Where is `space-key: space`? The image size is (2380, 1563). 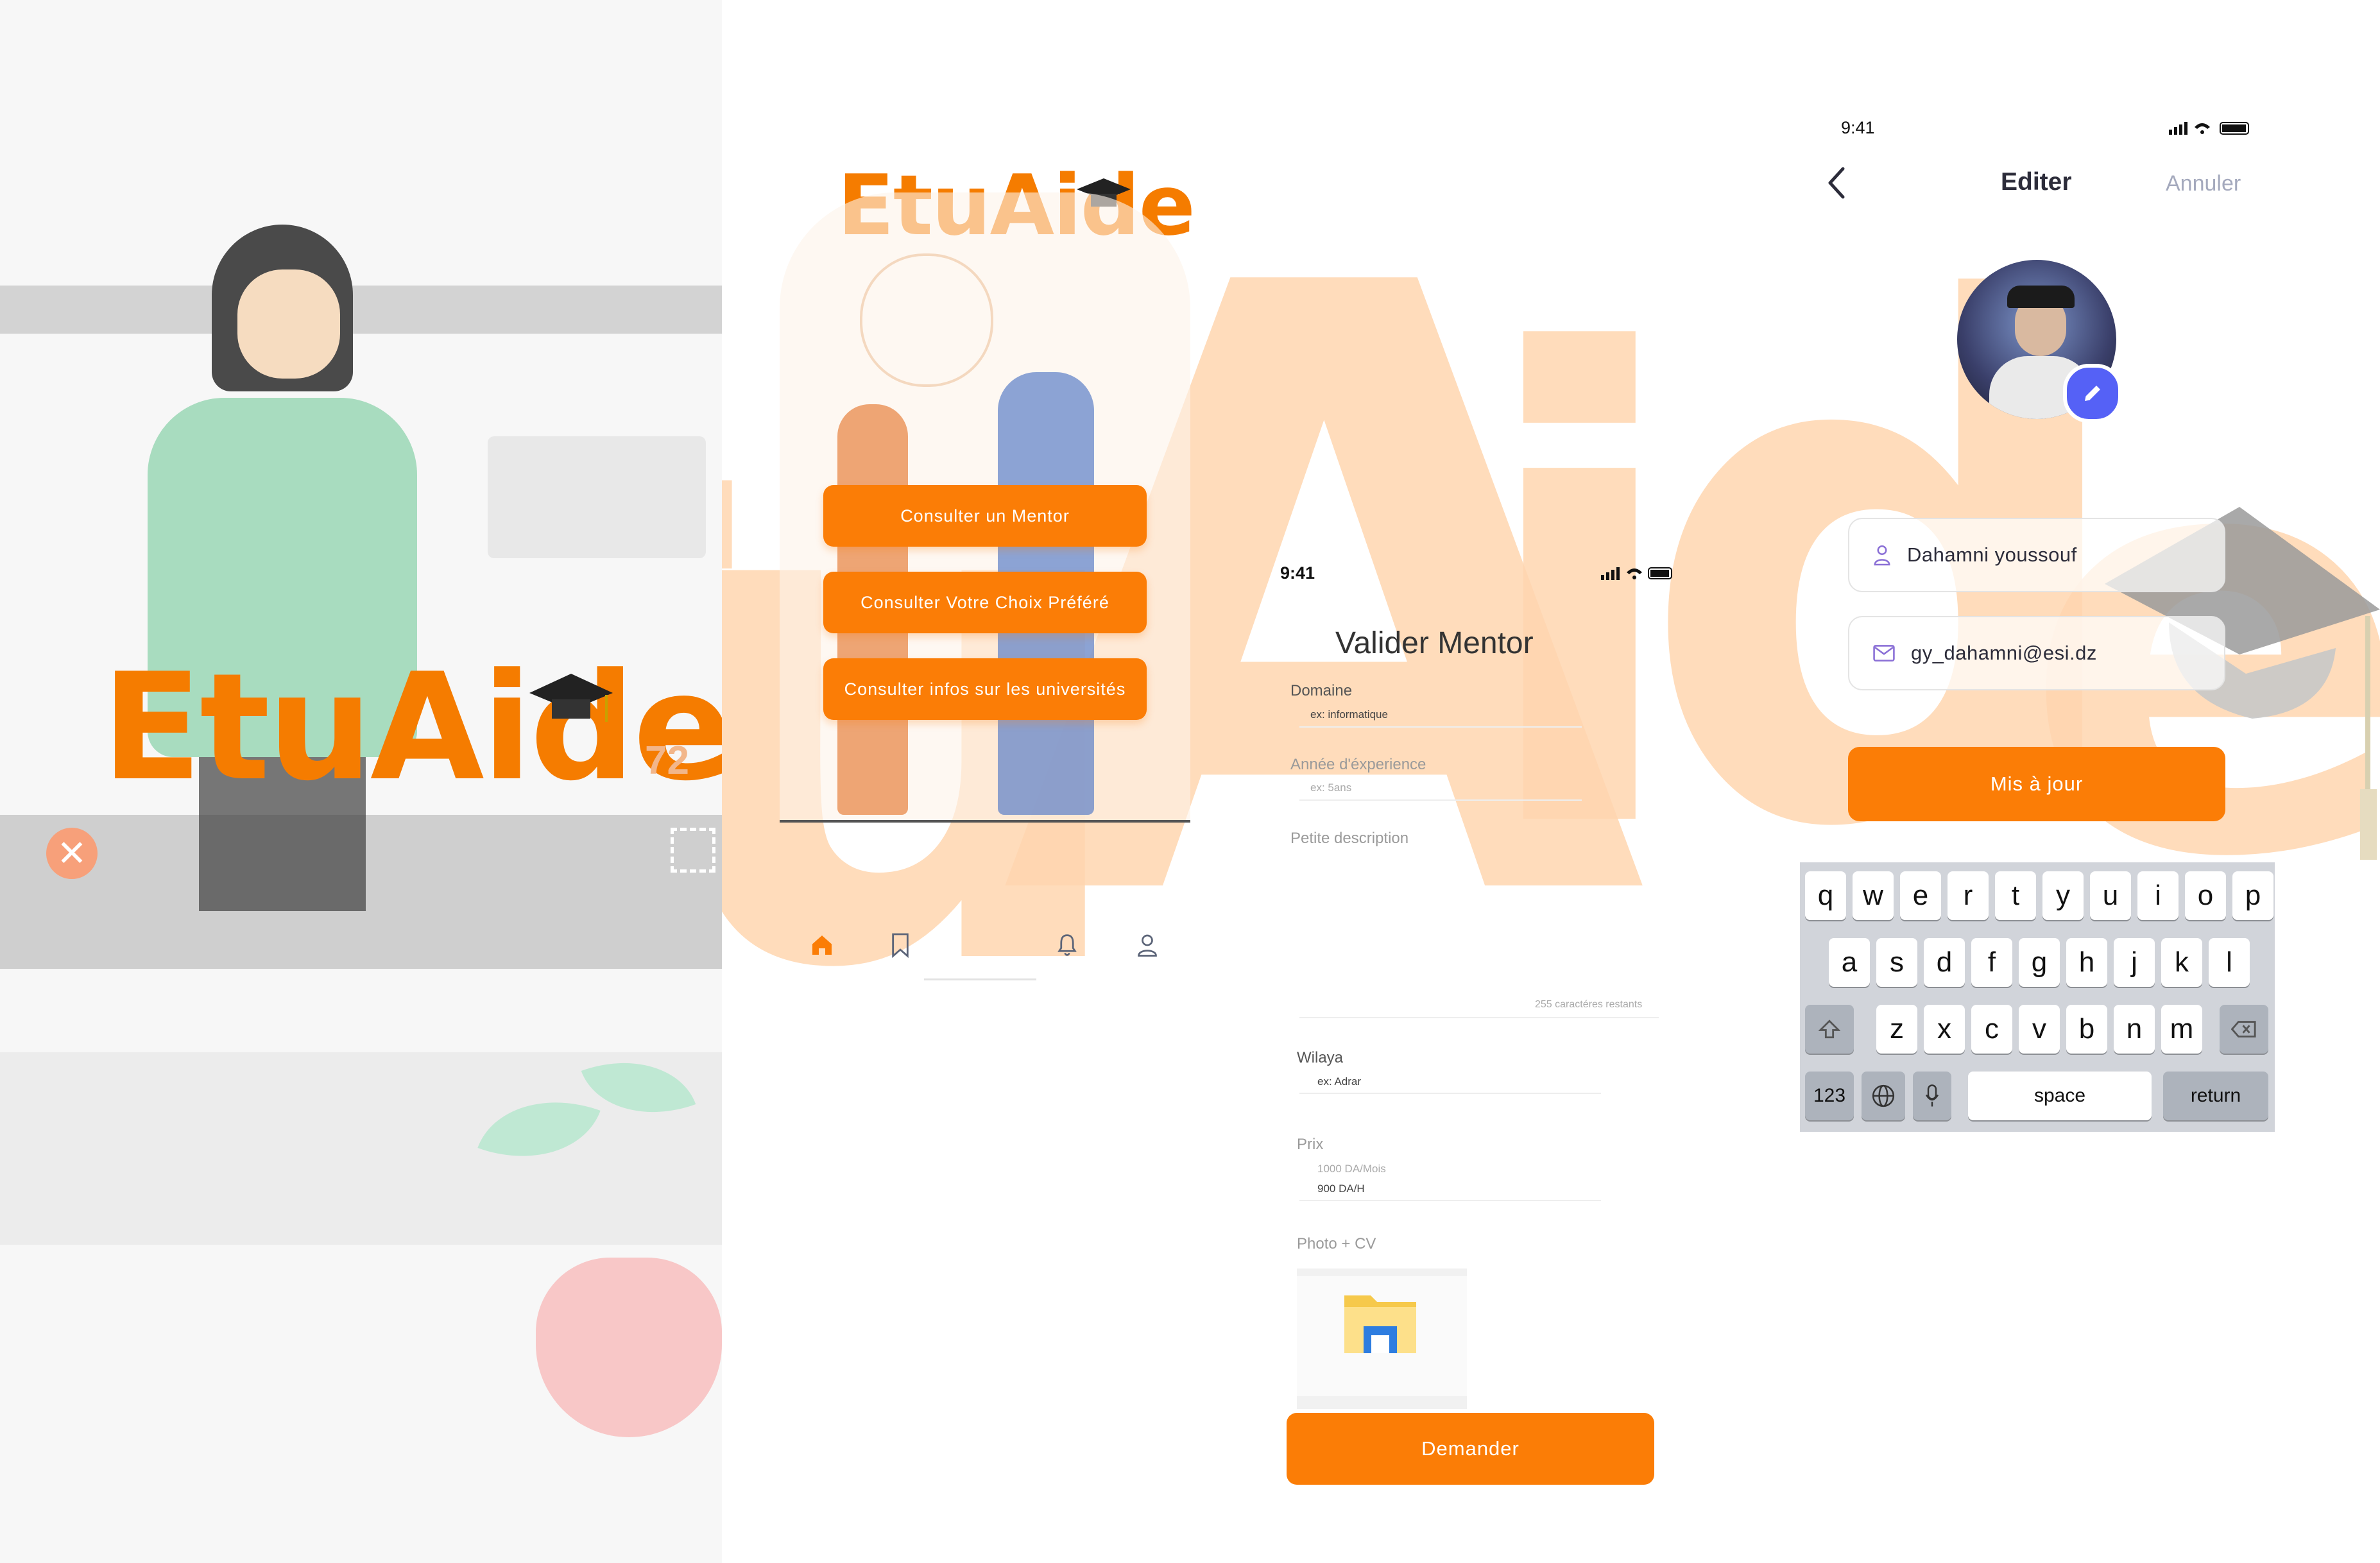
space-key: space is located at coordinates (2060, 1096).